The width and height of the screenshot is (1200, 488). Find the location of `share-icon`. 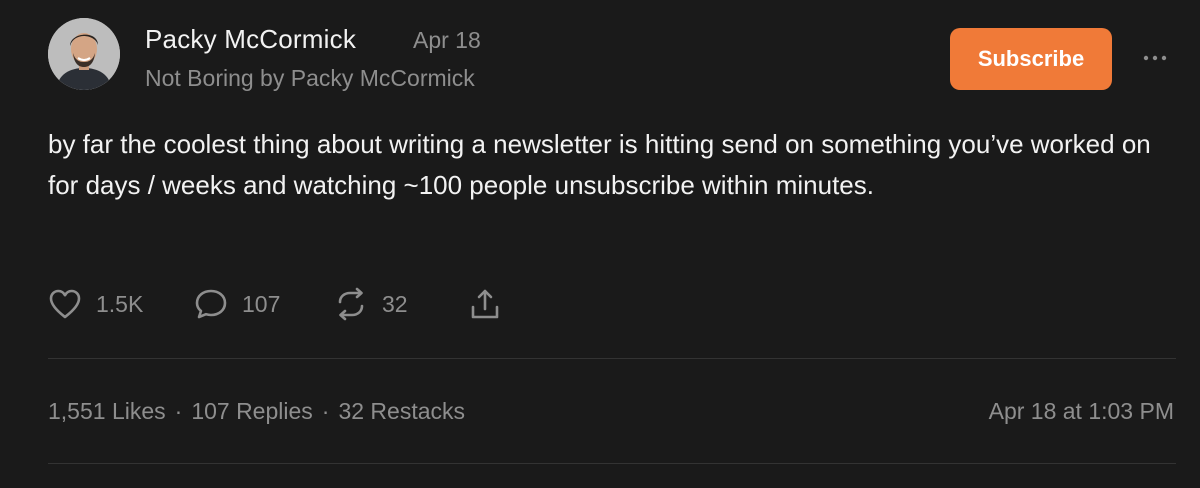

share-icon is located at coordinates (485, 304).